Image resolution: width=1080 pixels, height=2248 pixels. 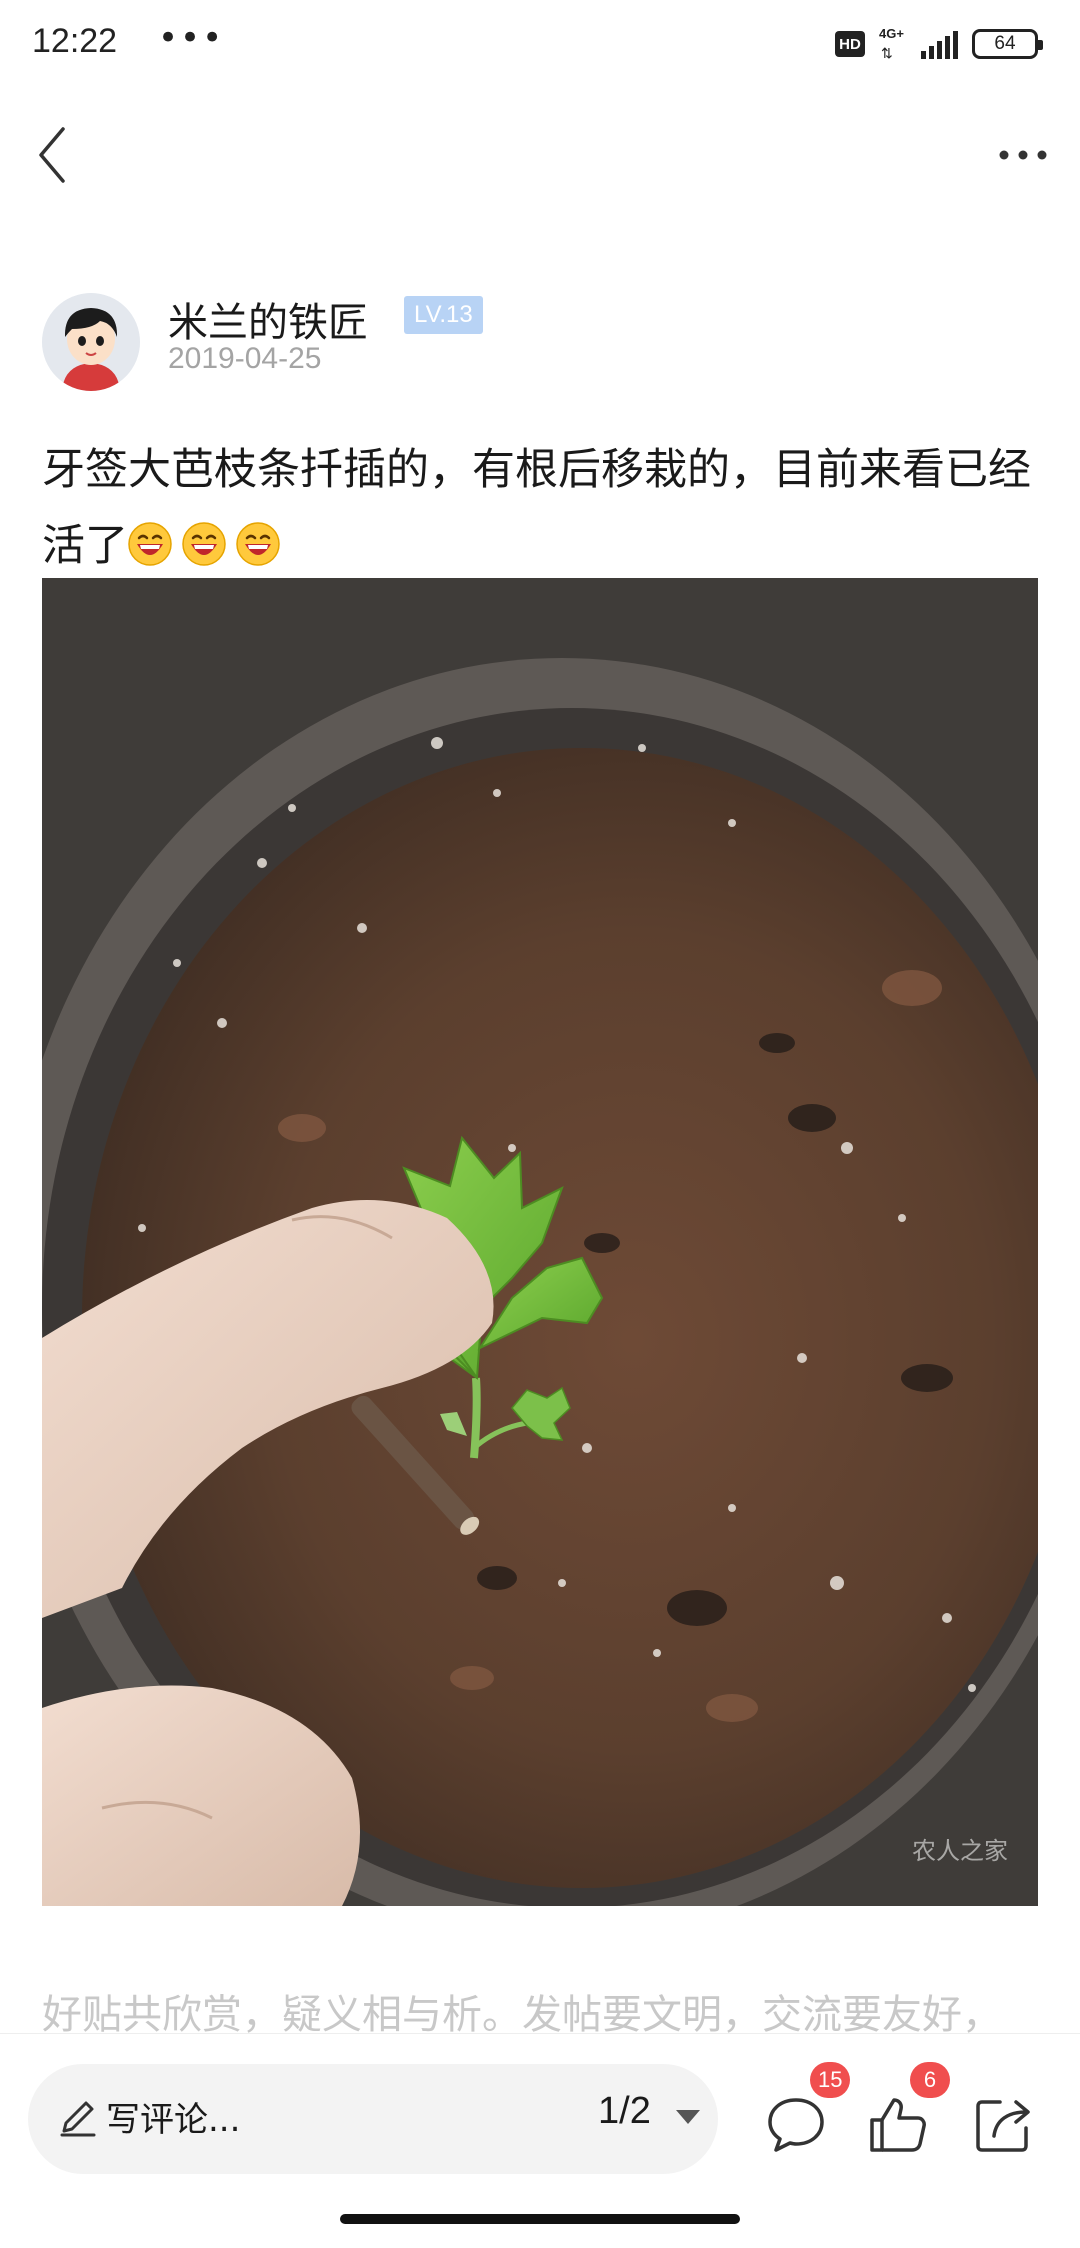 What do you see at coordinates (893, 44) in the screenshot?
I see `network-type-icon: 4G+ ⇅` at bounding box center [893, 44].